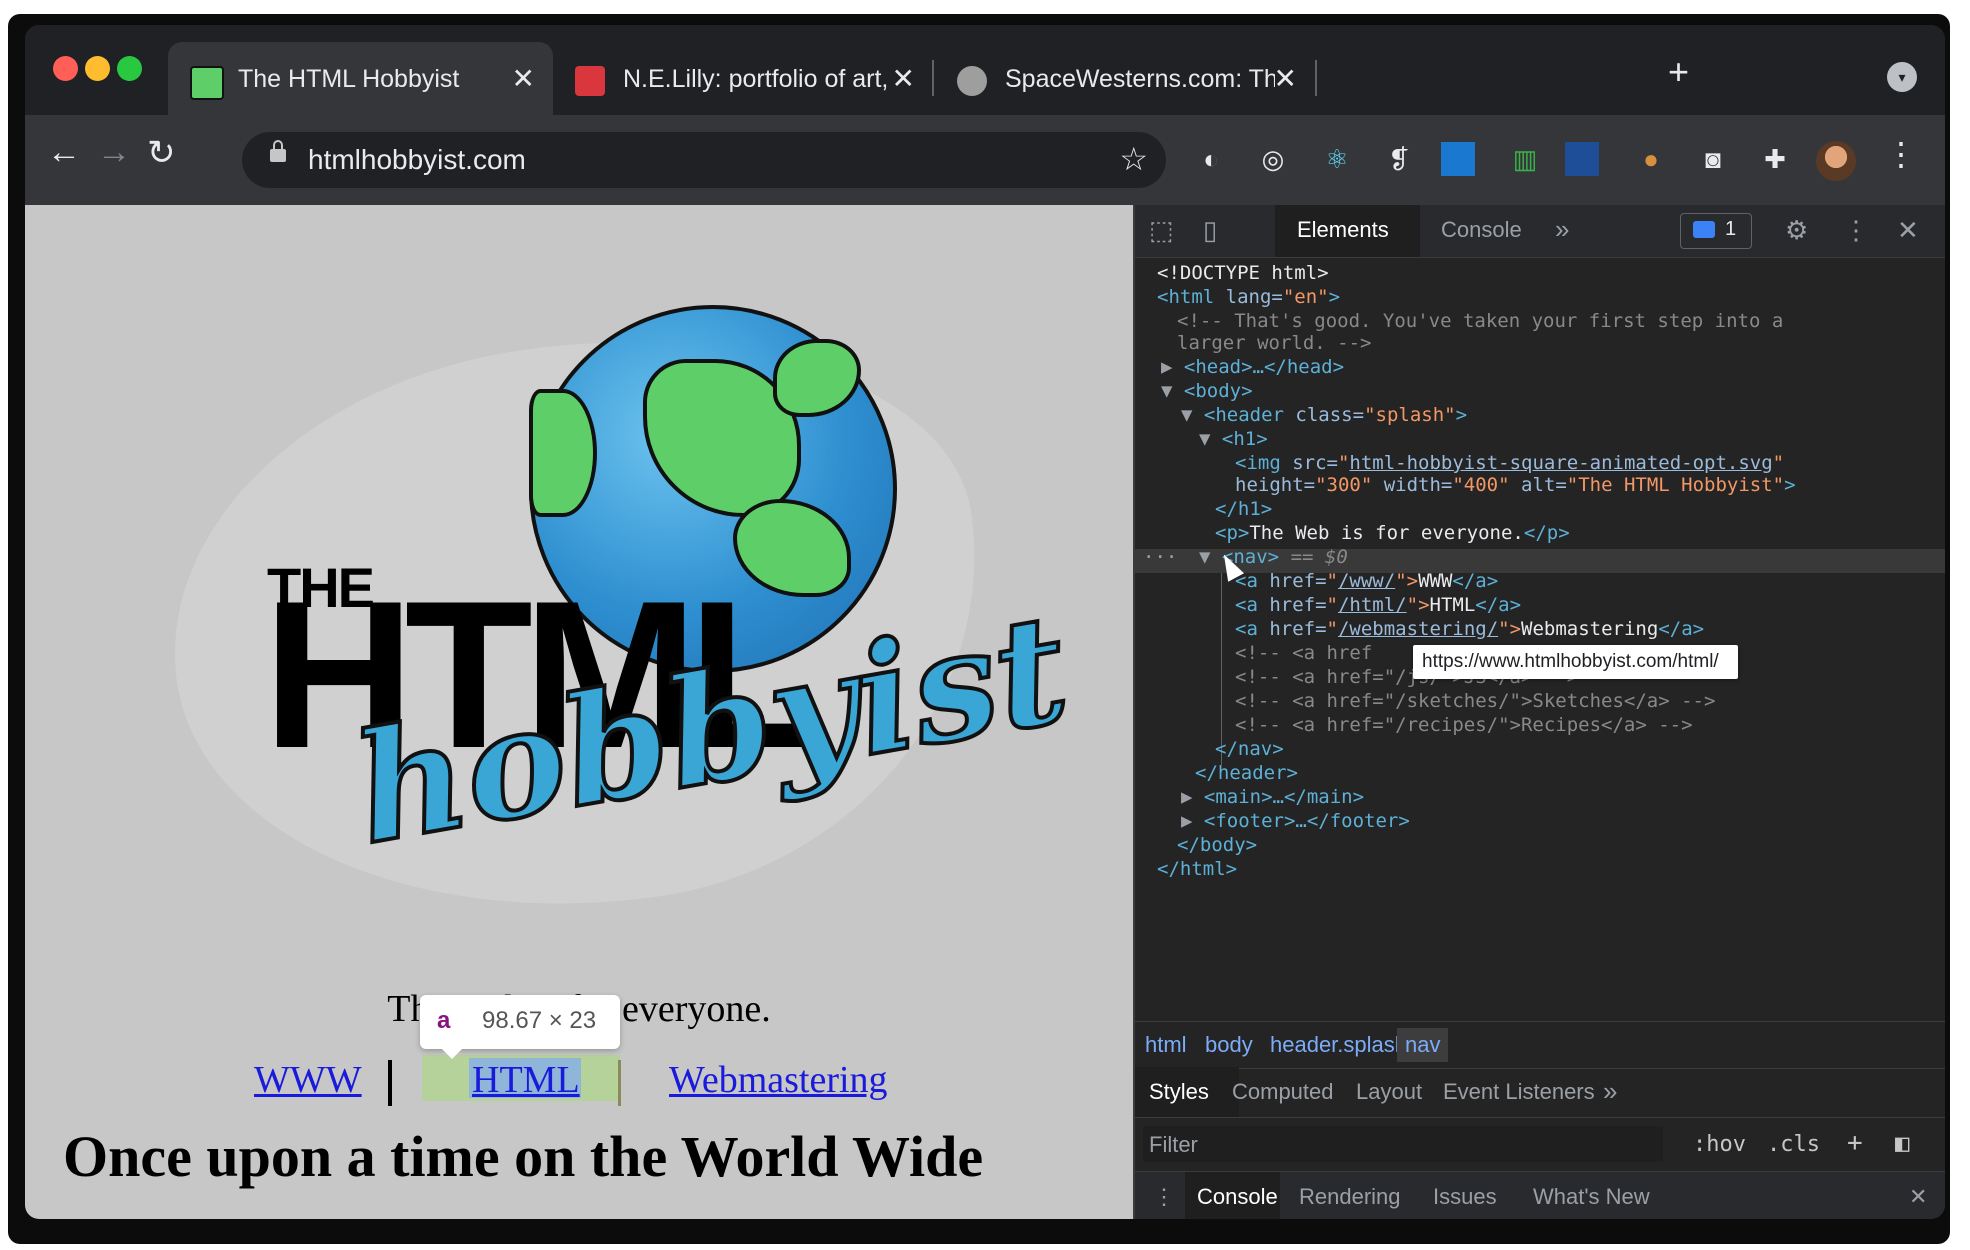  I want to click on filter-input, so click(1403, 1144).